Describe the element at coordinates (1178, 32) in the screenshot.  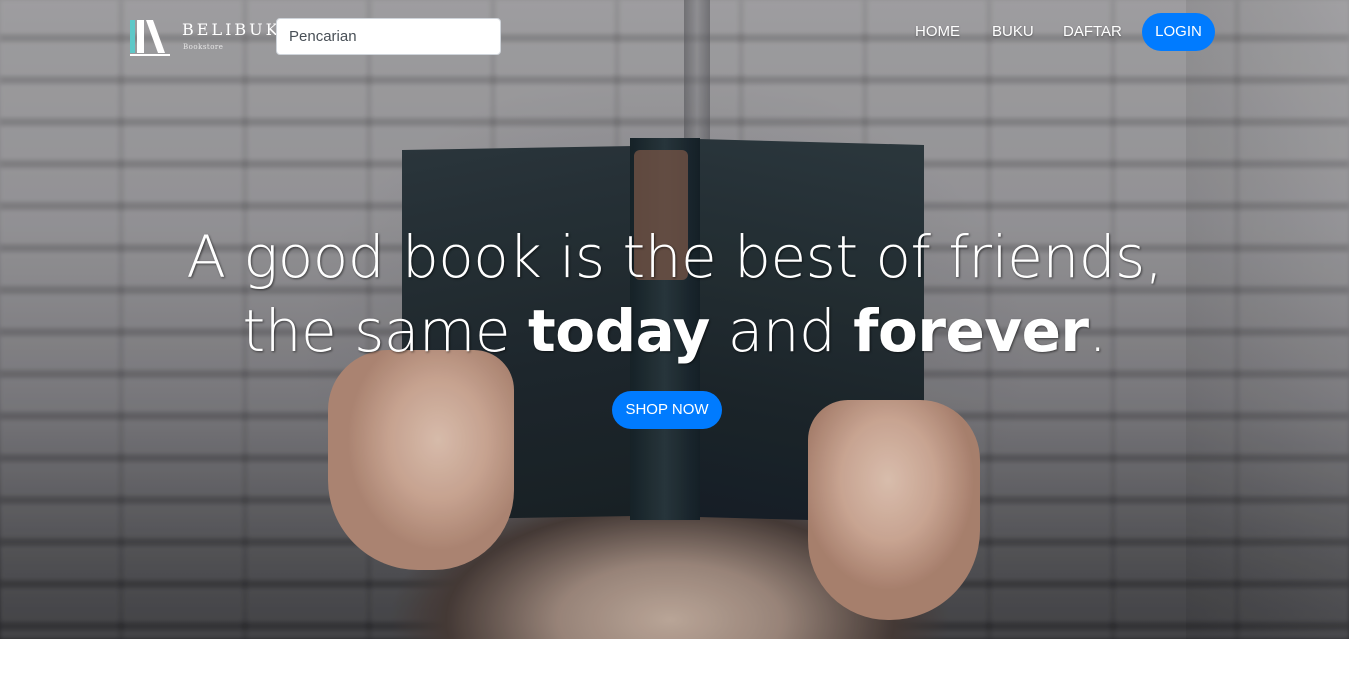
I see `login-button: LOGIN` at that location.